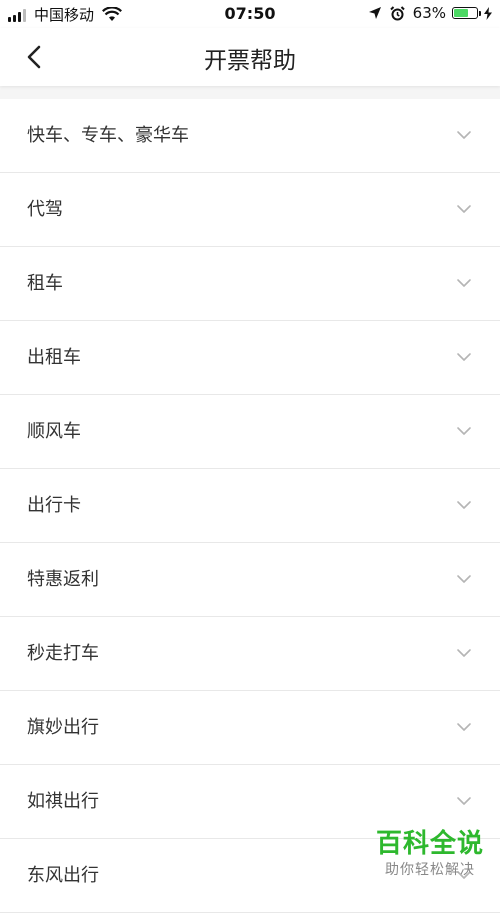  I want to click on location-arrow-icon, so click(374, 13).